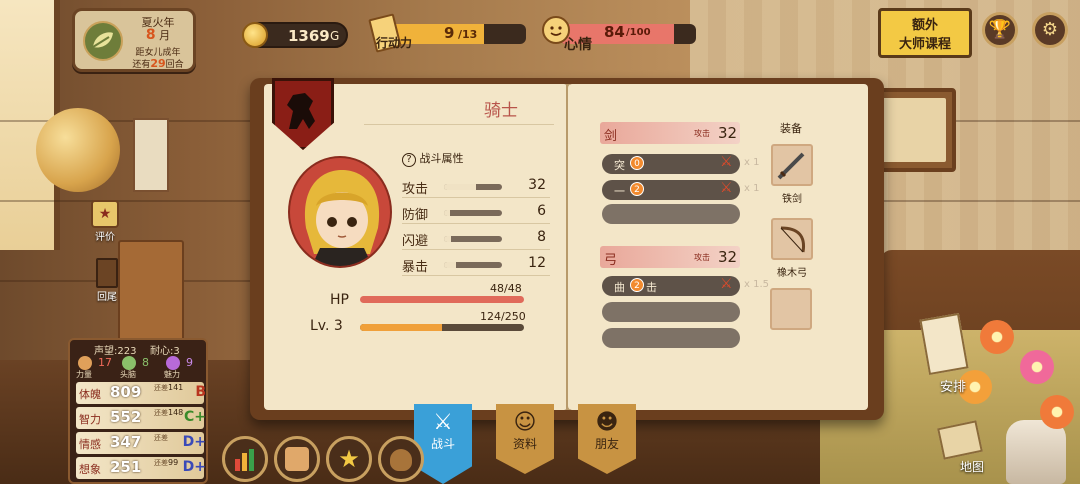 This screenshot has height=484, width=1080. Describe the element at coordinates (141, 418) in the screenshot. I see `attribute-row: 智力 552 还差 148 C+` at that location.